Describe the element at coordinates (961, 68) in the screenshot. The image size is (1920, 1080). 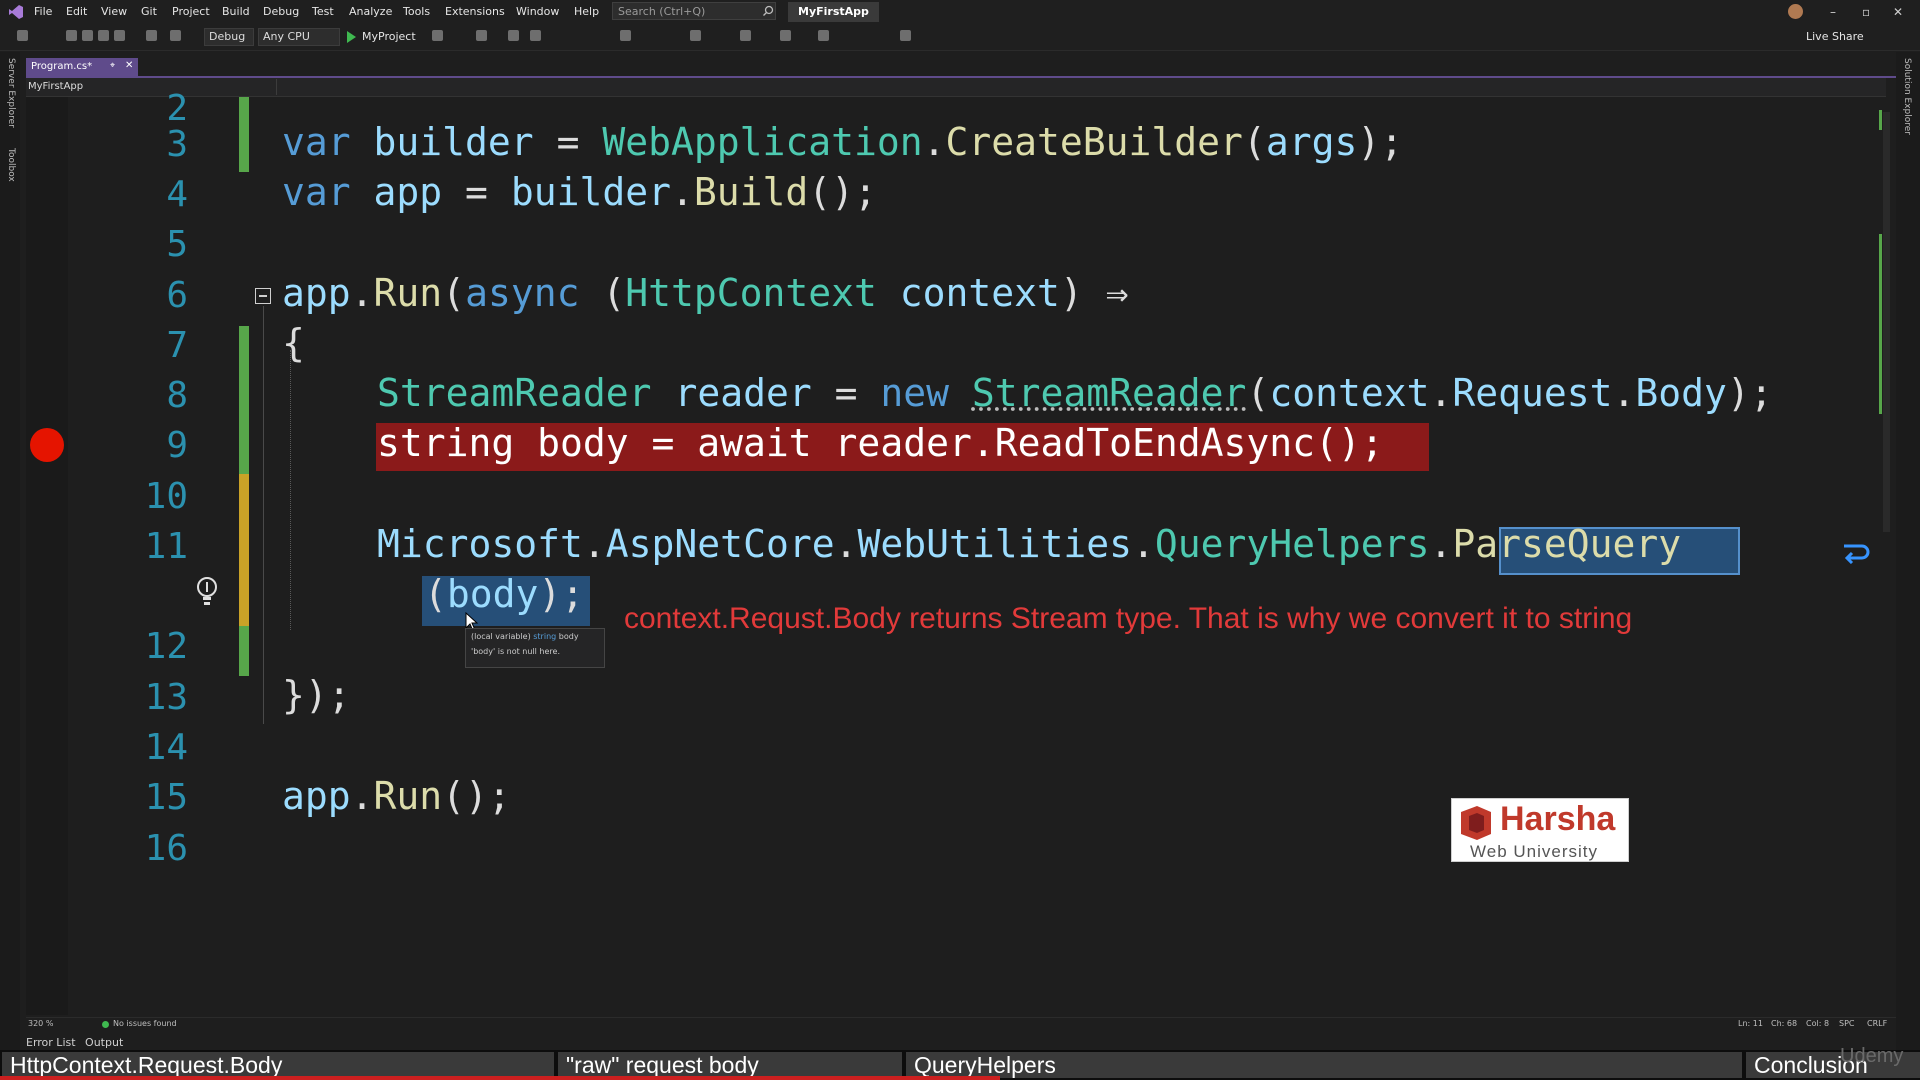
I see `document-tab-strip` at that location.